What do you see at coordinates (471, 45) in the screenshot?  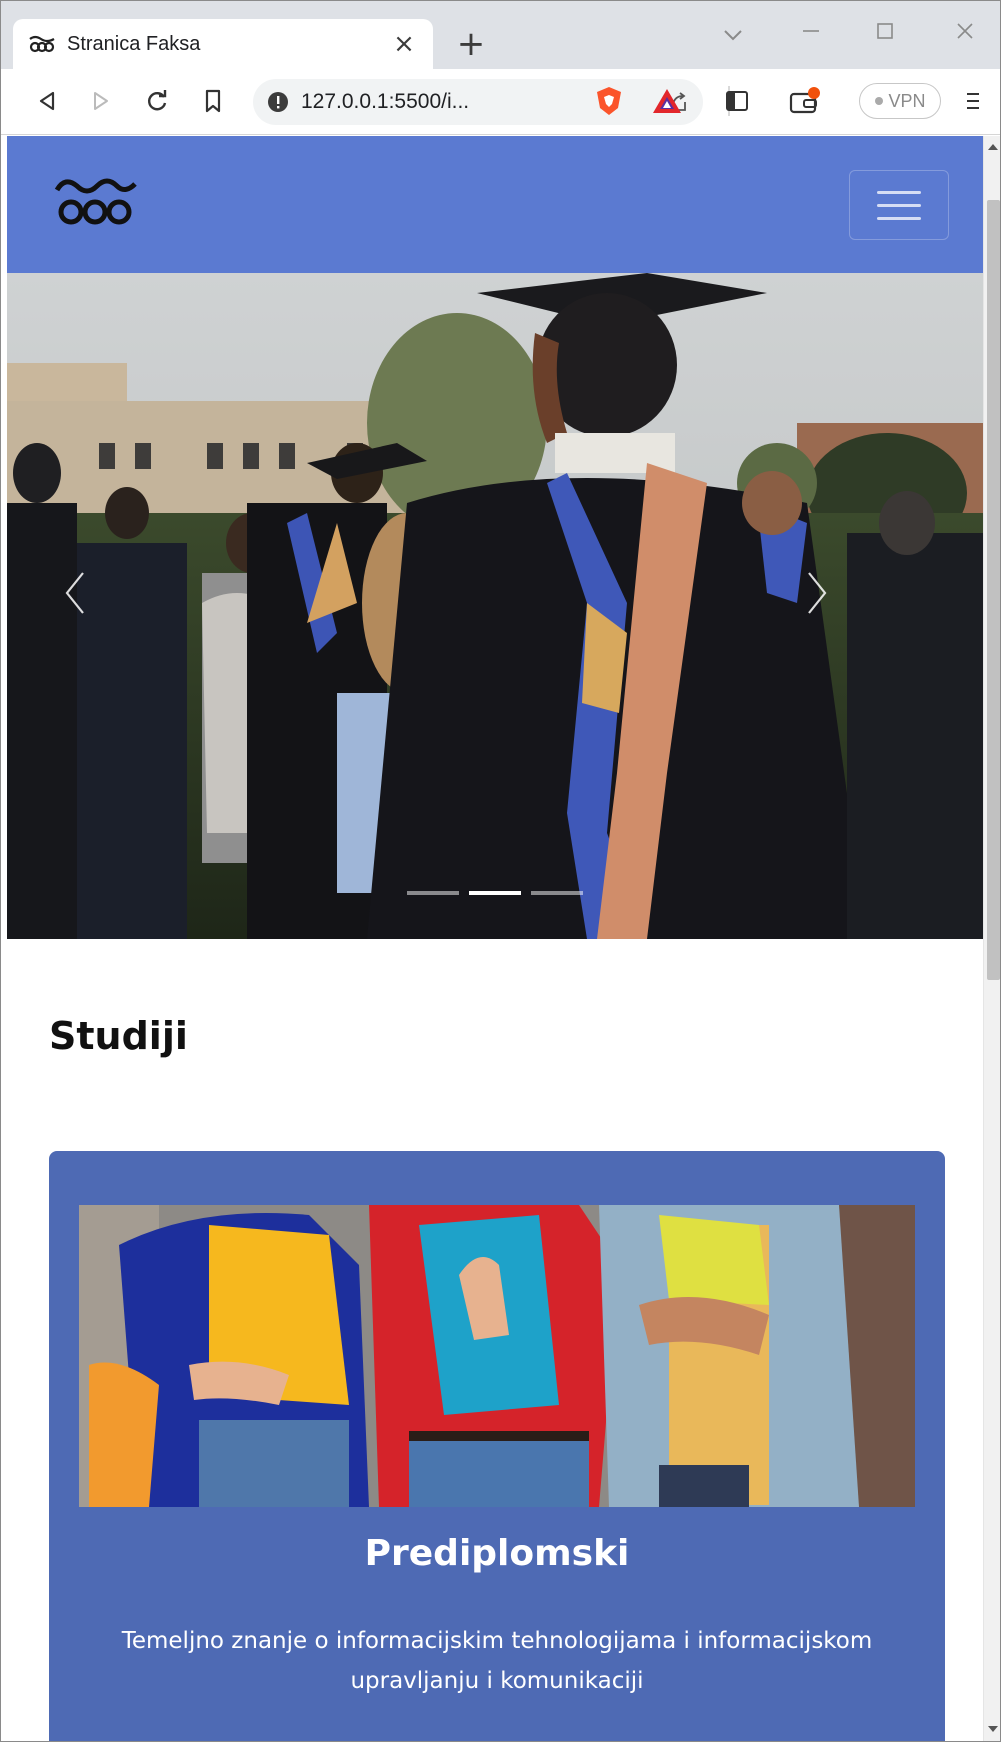 I see `new-tab-button: +` at bounding box center [471, 45].